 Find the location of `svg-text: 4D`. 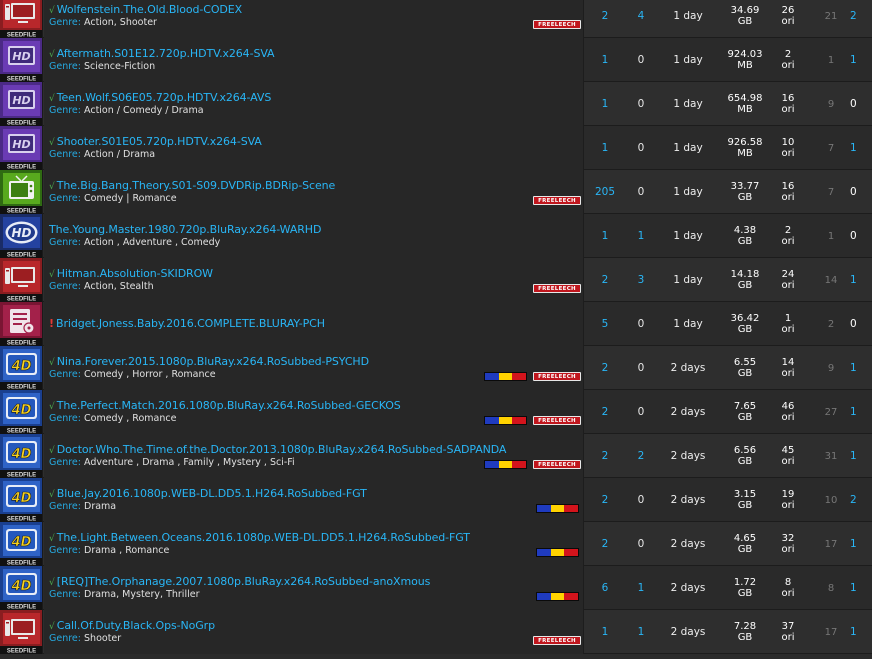

svg-text: 4D is located at coordinates (21, 366).